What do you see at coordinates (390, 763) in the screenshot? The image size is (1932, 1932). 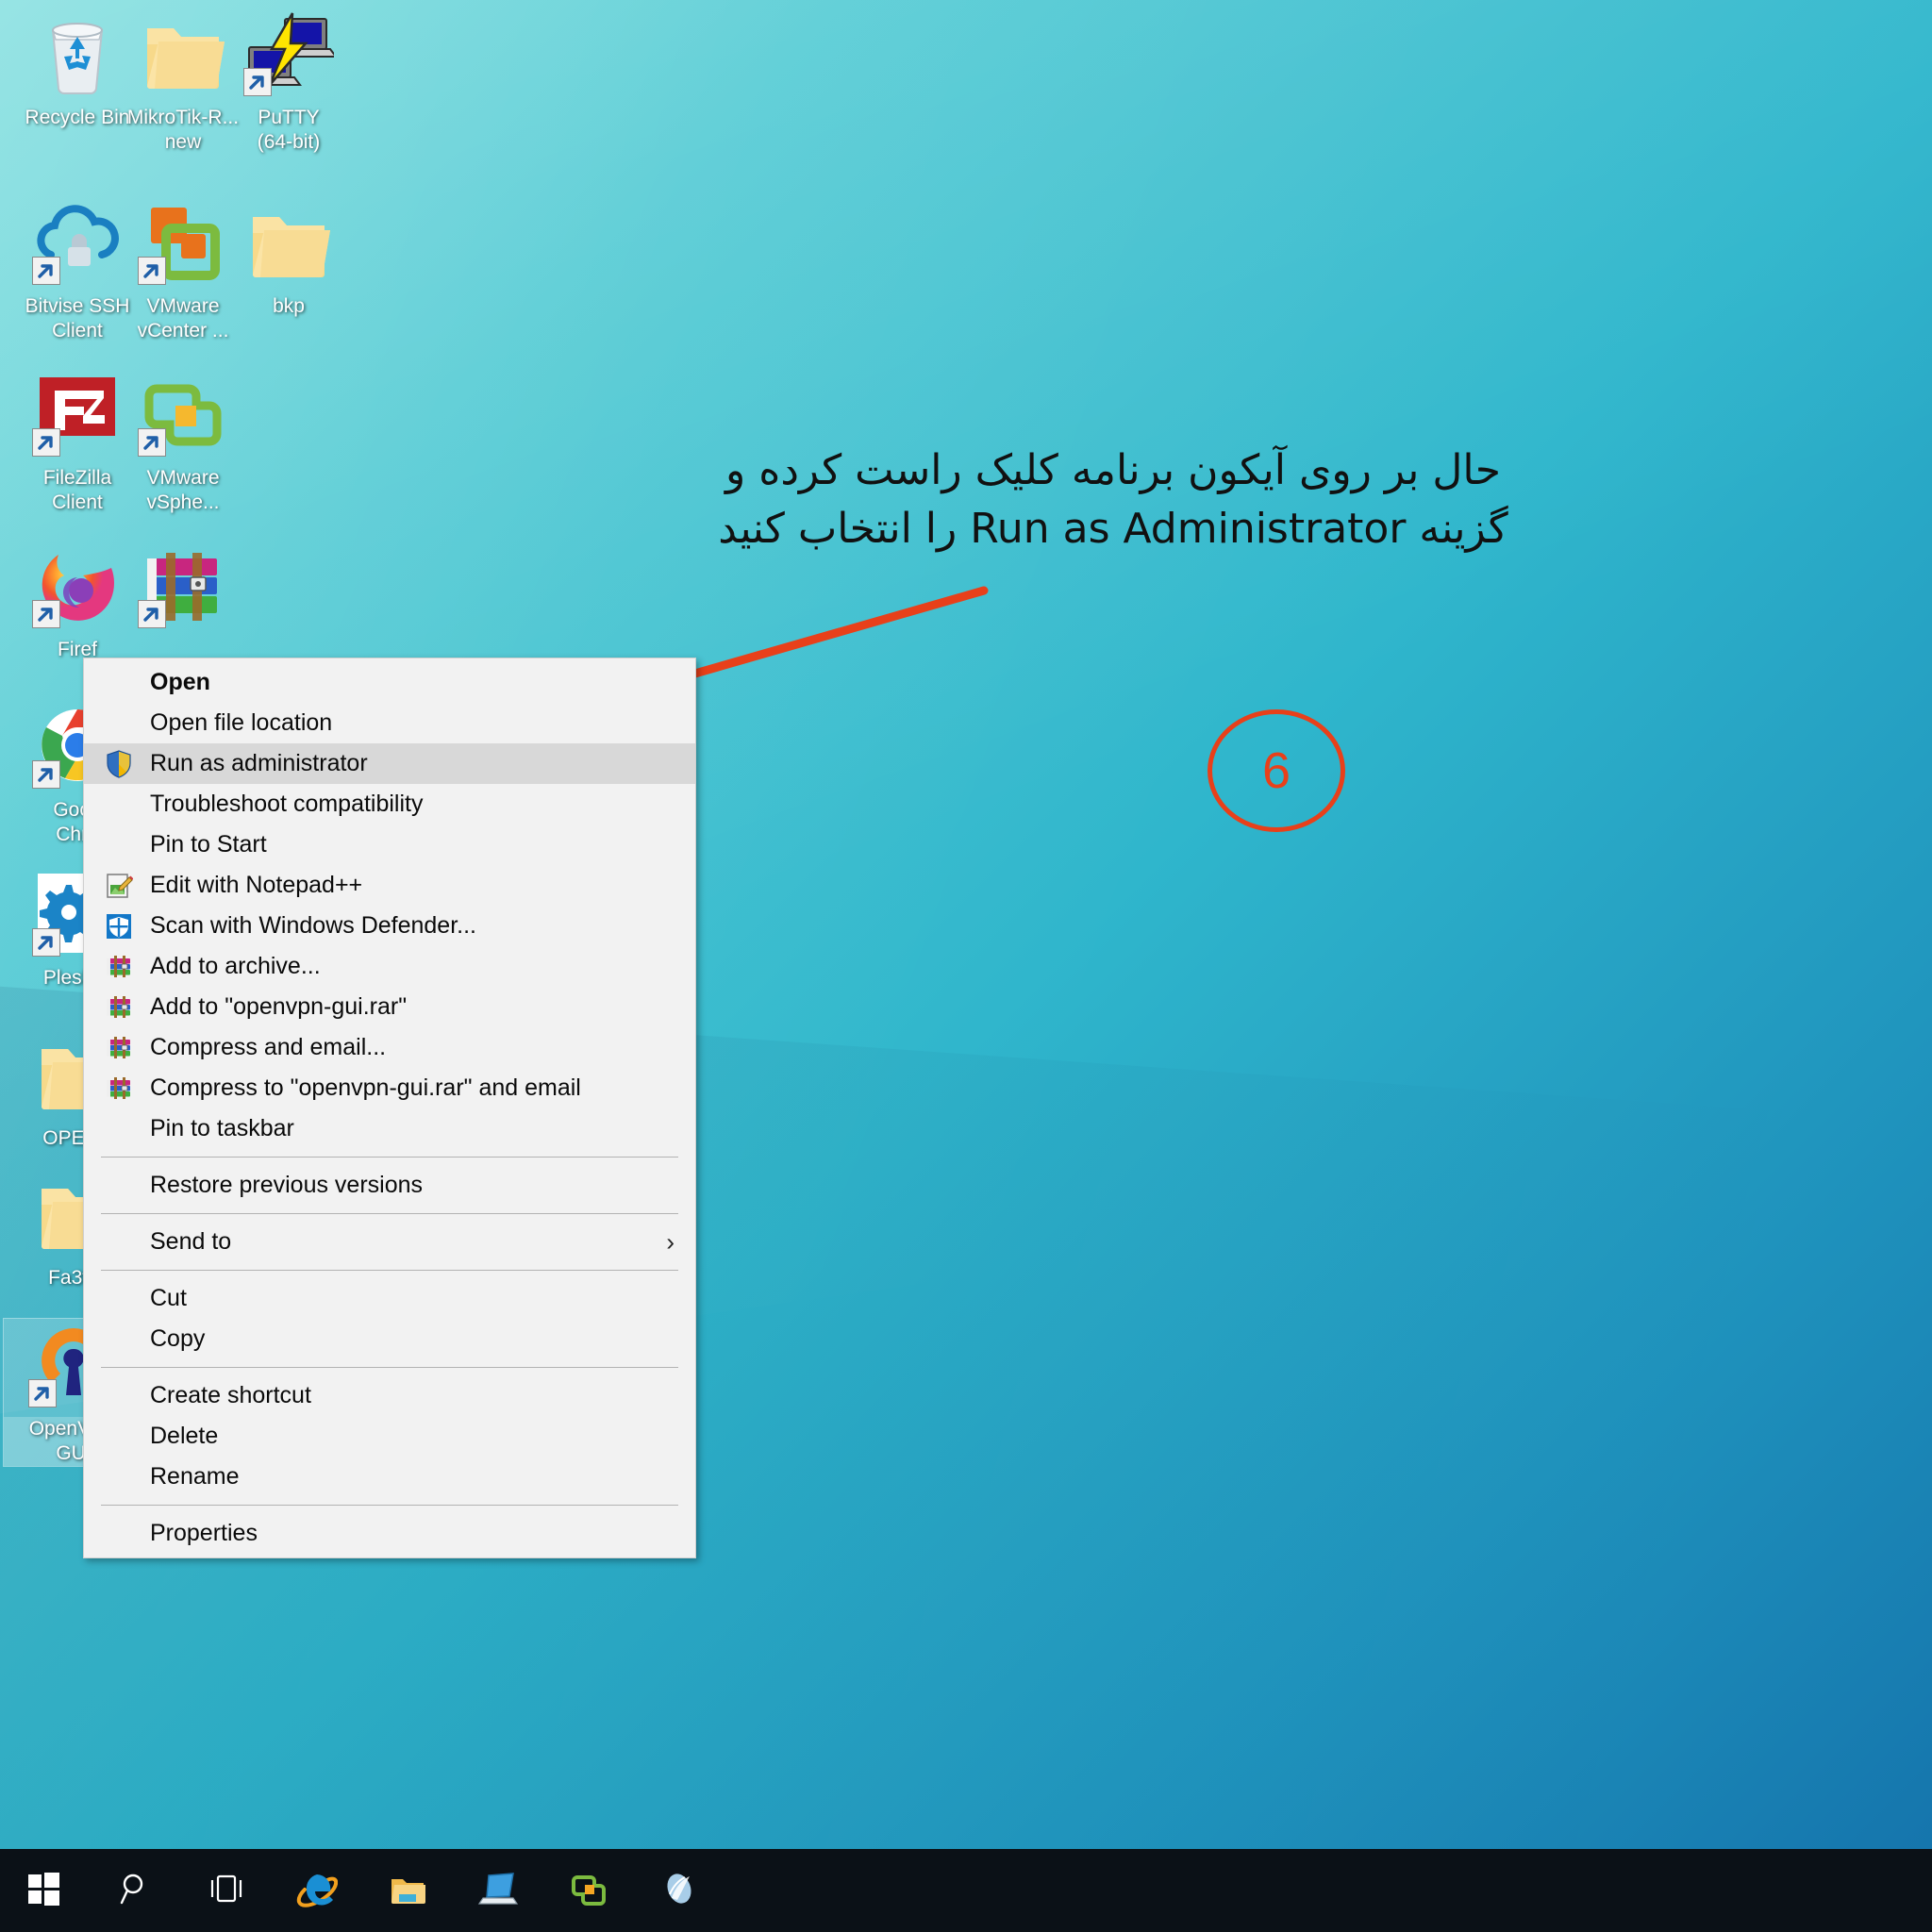 I see `menu-item-run-as-administrator: Run as administrator` at bounding box center [390, 763].